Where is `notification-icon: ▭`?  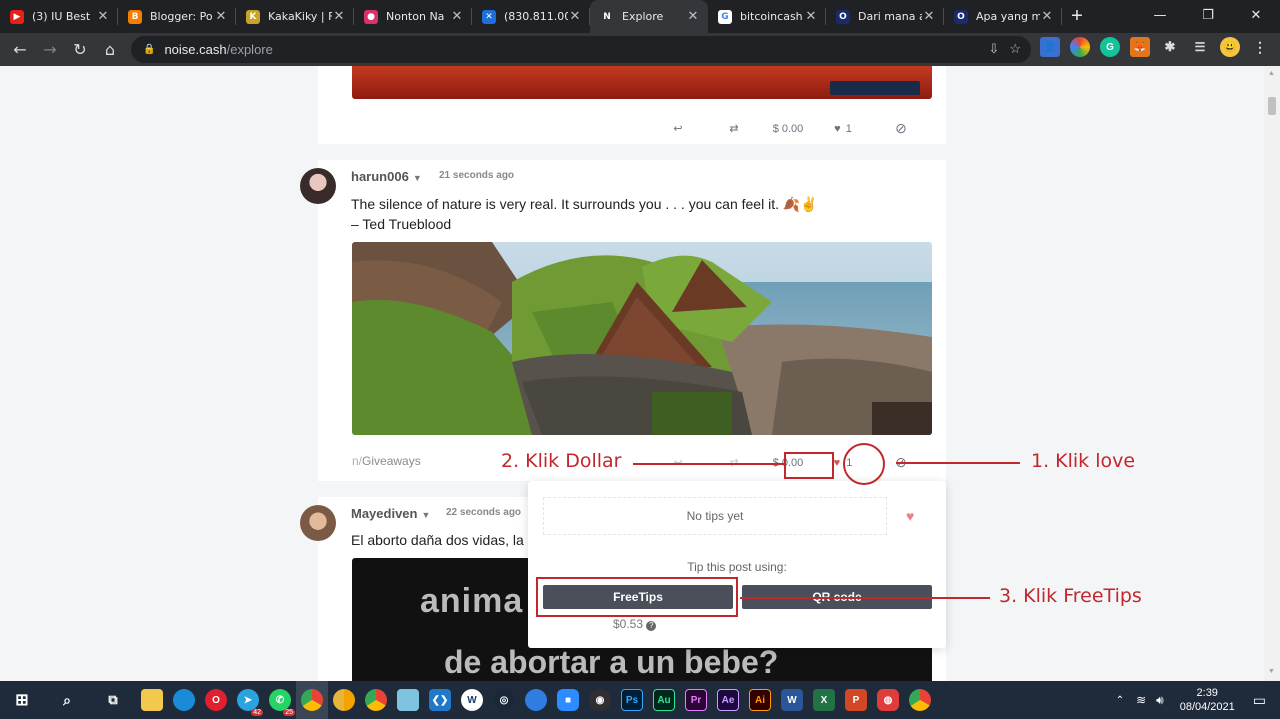
notification-icon: ▭ is located at coordinates (1259, 700).